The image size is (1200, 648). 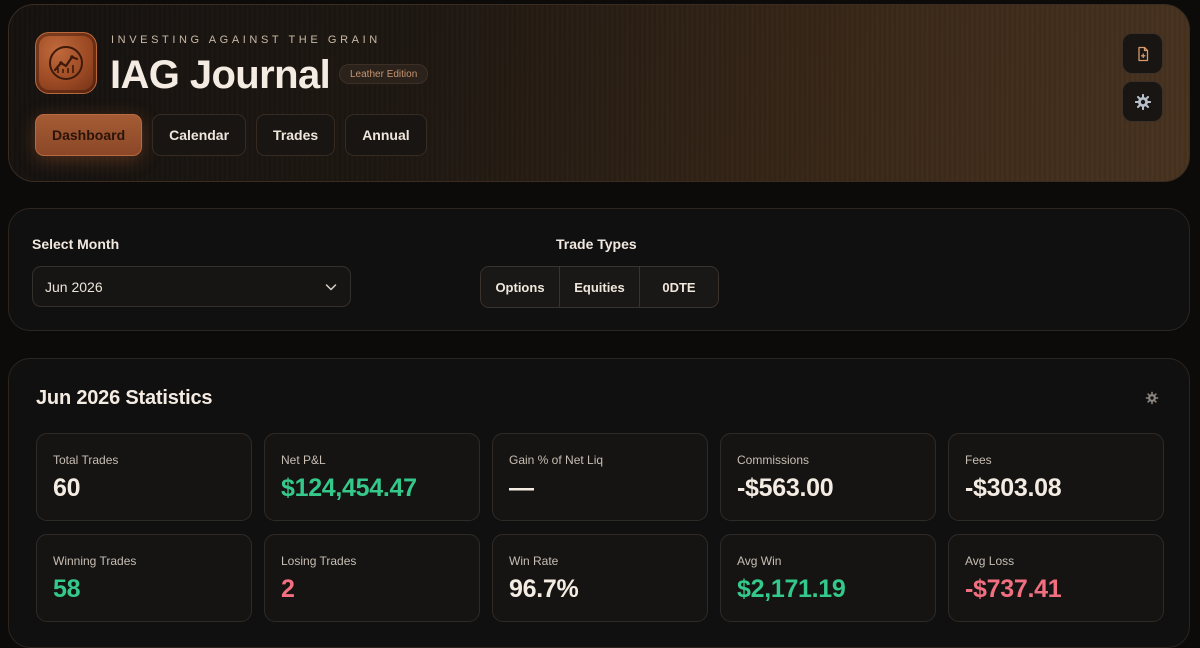 I want to click on stat-value: $2,171.19, so click(x=791, y=589).